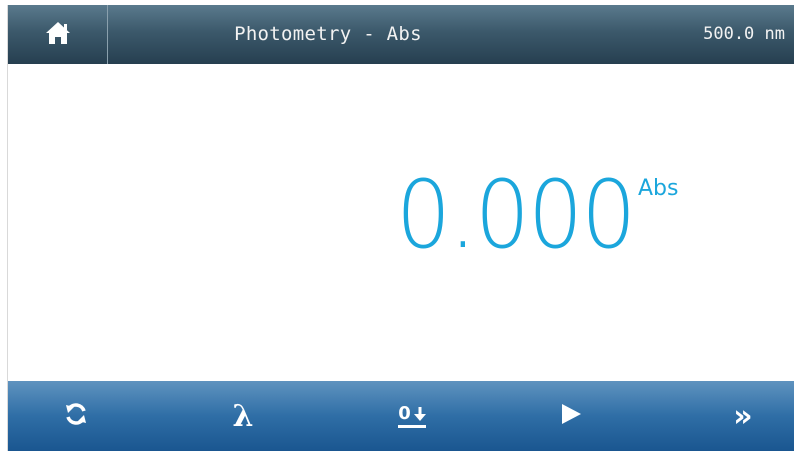 This screenshot has width=794, height=451. I want to click on play-icon, so click(571, 416).